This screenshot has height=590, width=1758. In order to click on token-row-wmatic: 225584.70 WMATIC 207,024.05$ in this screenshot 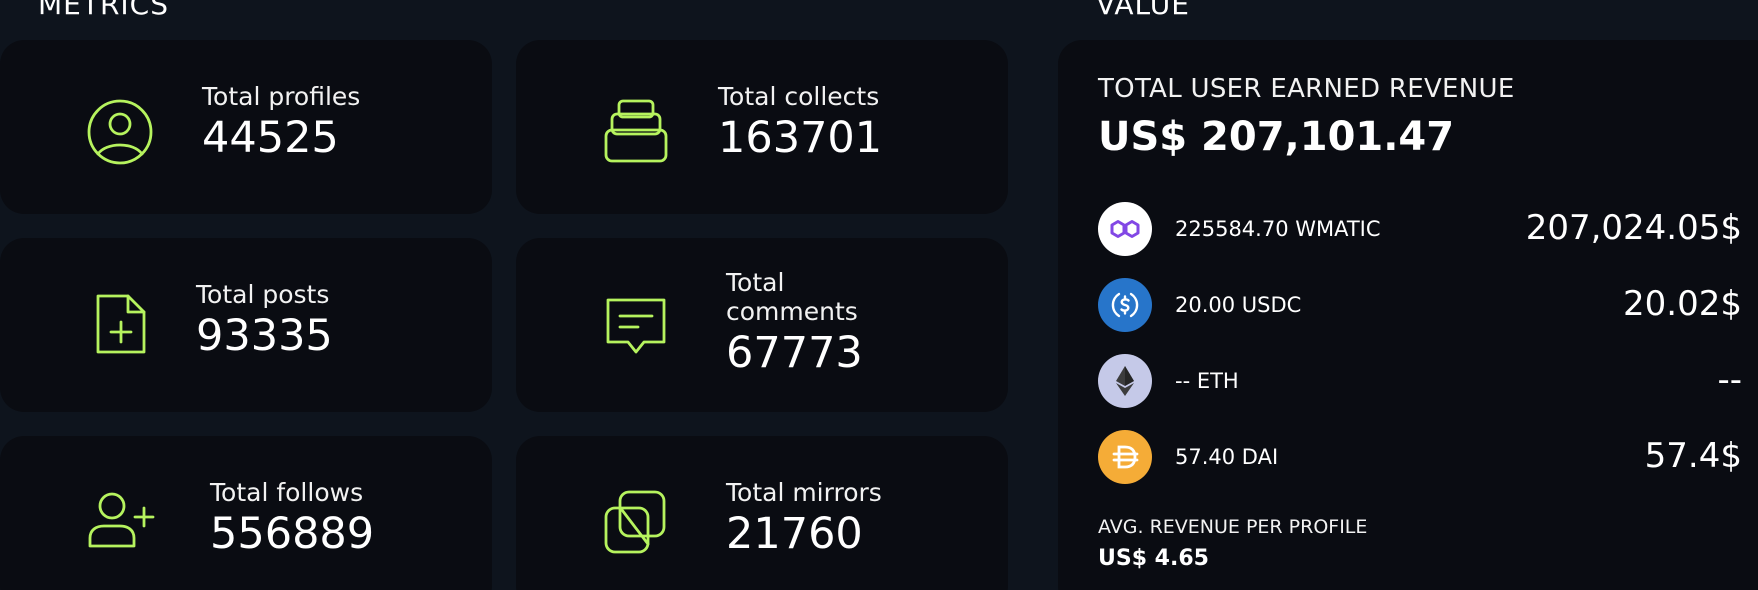, I will do `click(1420, 230)`.